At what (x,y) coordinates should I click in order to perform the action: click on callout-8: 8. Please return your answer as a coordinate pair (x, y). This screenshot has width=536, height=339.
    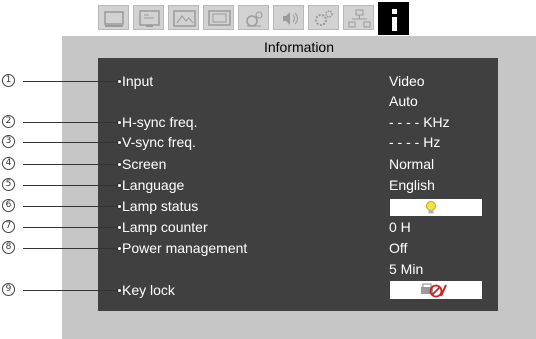
    Looking at the image, I should click on (65, 248).